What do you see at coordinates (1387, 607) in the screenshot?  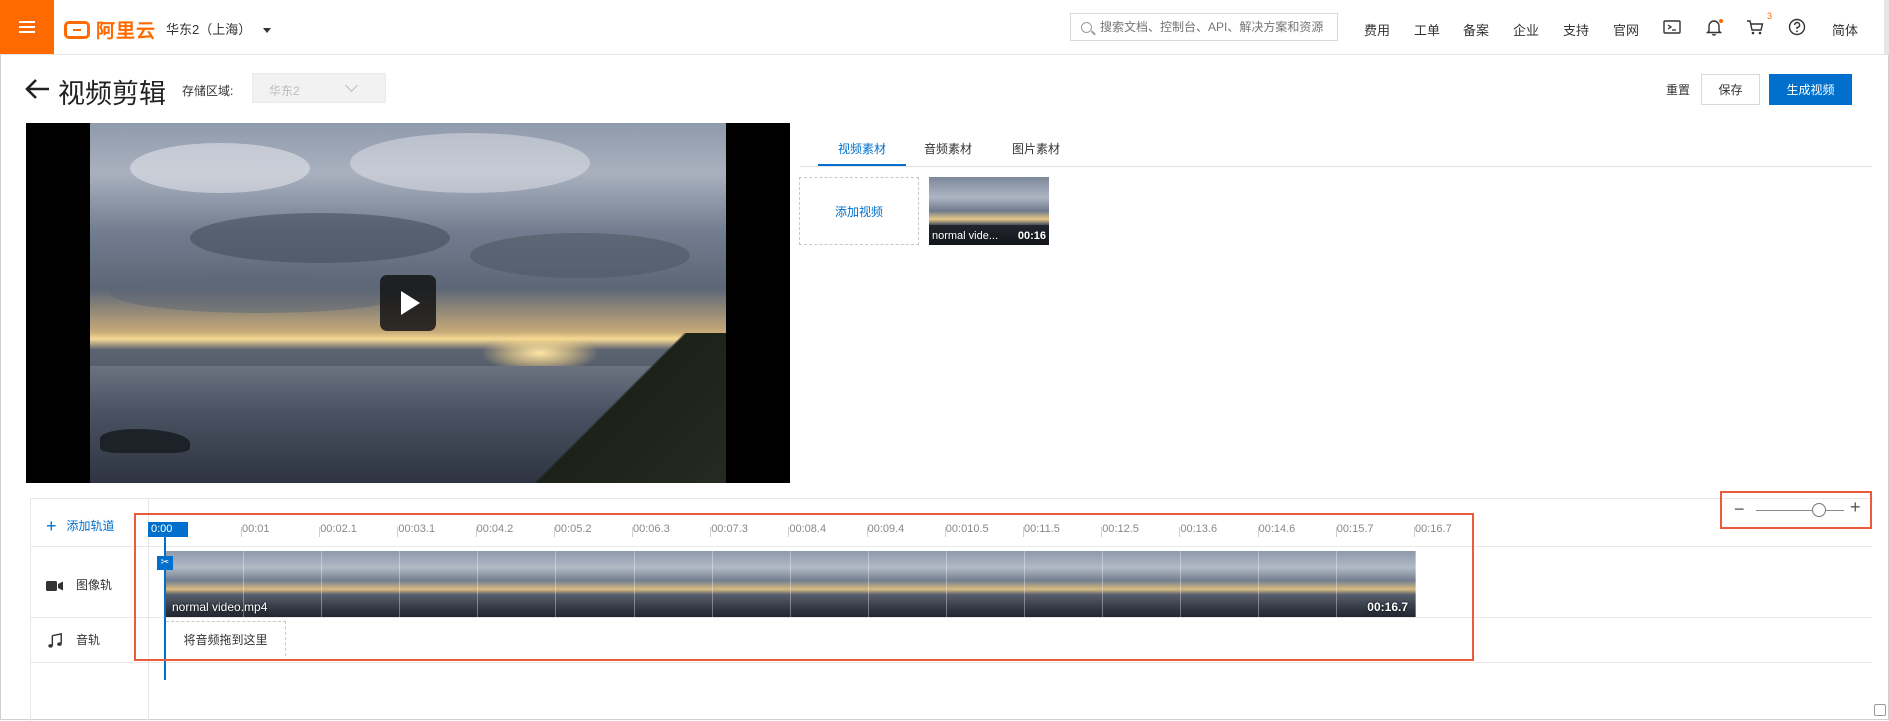 I see `clip-duration: 00:16.7` at bounding box center [1387, 607].